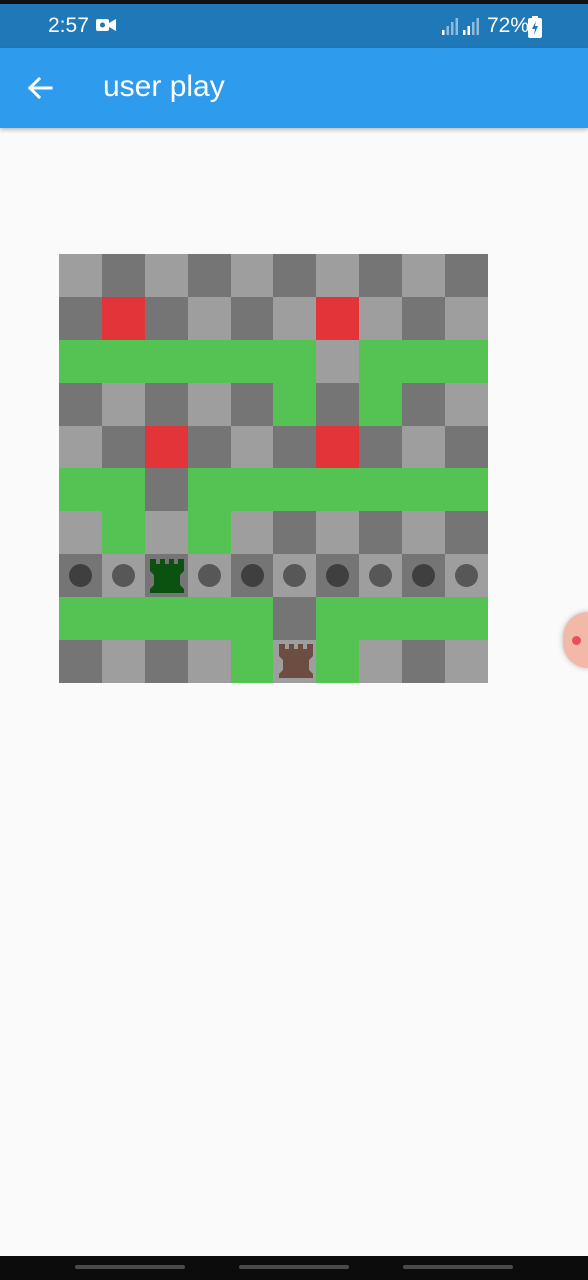 The image size is (588, 1280). I want to click on nav-home-button, so click(294, 1267).